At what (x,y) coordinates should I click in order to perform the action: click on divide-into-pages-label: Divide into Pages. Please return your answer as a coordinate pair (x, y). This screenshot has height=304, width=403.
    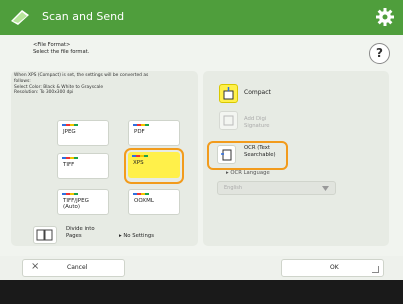
    Looking at the image, I should click on (80, 233).